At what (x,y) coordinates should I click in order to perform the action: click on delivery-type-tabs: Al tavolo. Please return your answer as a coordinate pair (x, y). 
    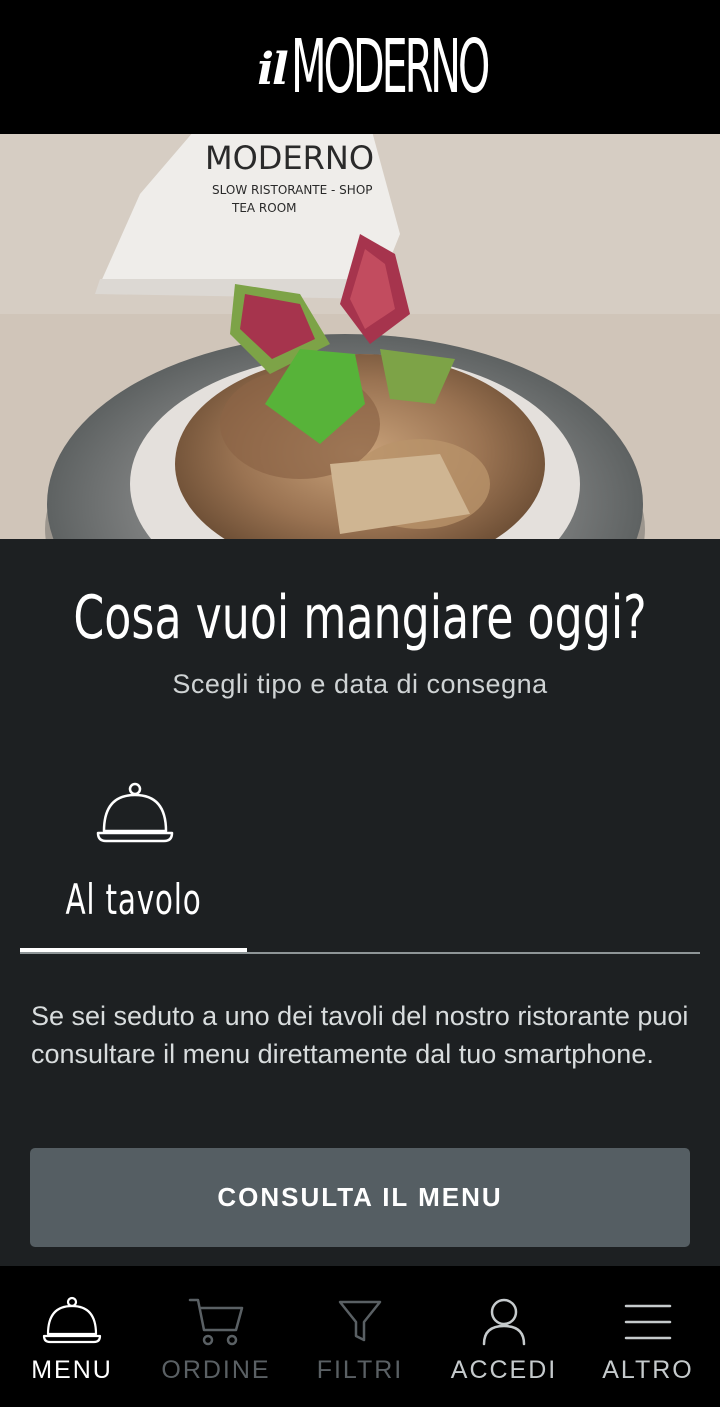
    Looking at the image, I should click on (360, 865).